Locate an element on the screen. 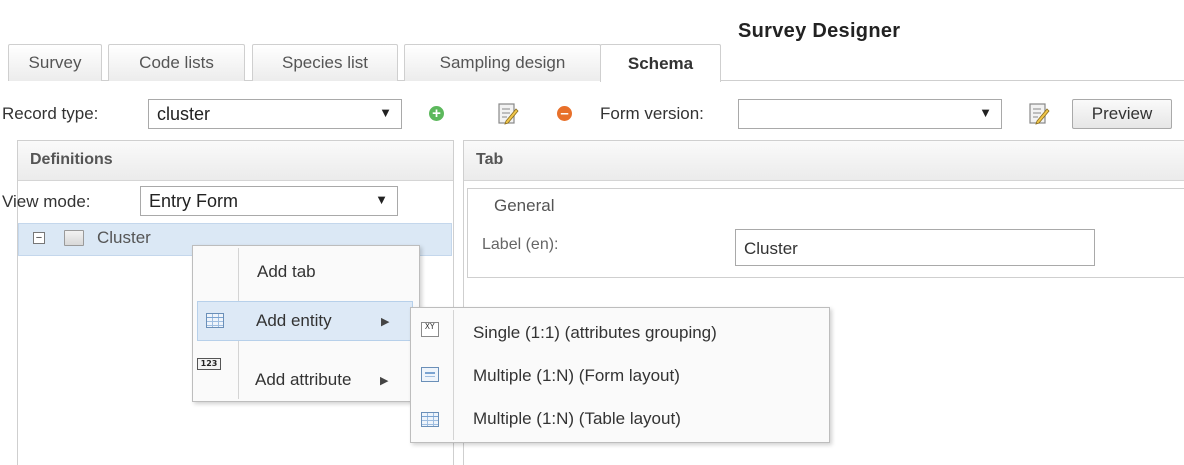 Image resolution: width=1184 pixels, height=465 pixels. label-en-label: Label (en): is located at coordinates (520, 244).